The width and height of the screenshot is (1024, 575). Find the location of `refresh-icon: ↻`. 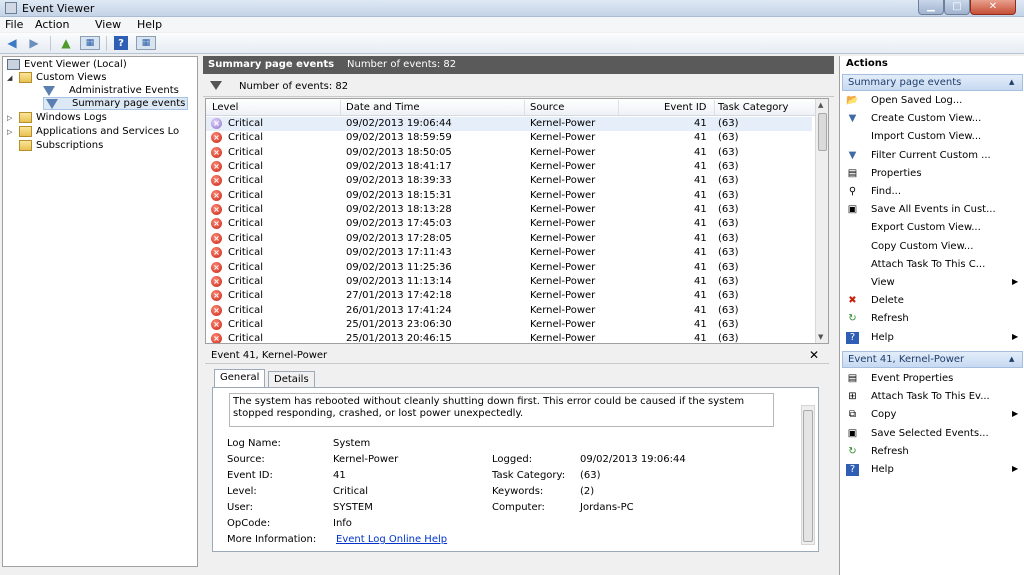

refresh-icon: ↻ is located at coordinates (852, 451).